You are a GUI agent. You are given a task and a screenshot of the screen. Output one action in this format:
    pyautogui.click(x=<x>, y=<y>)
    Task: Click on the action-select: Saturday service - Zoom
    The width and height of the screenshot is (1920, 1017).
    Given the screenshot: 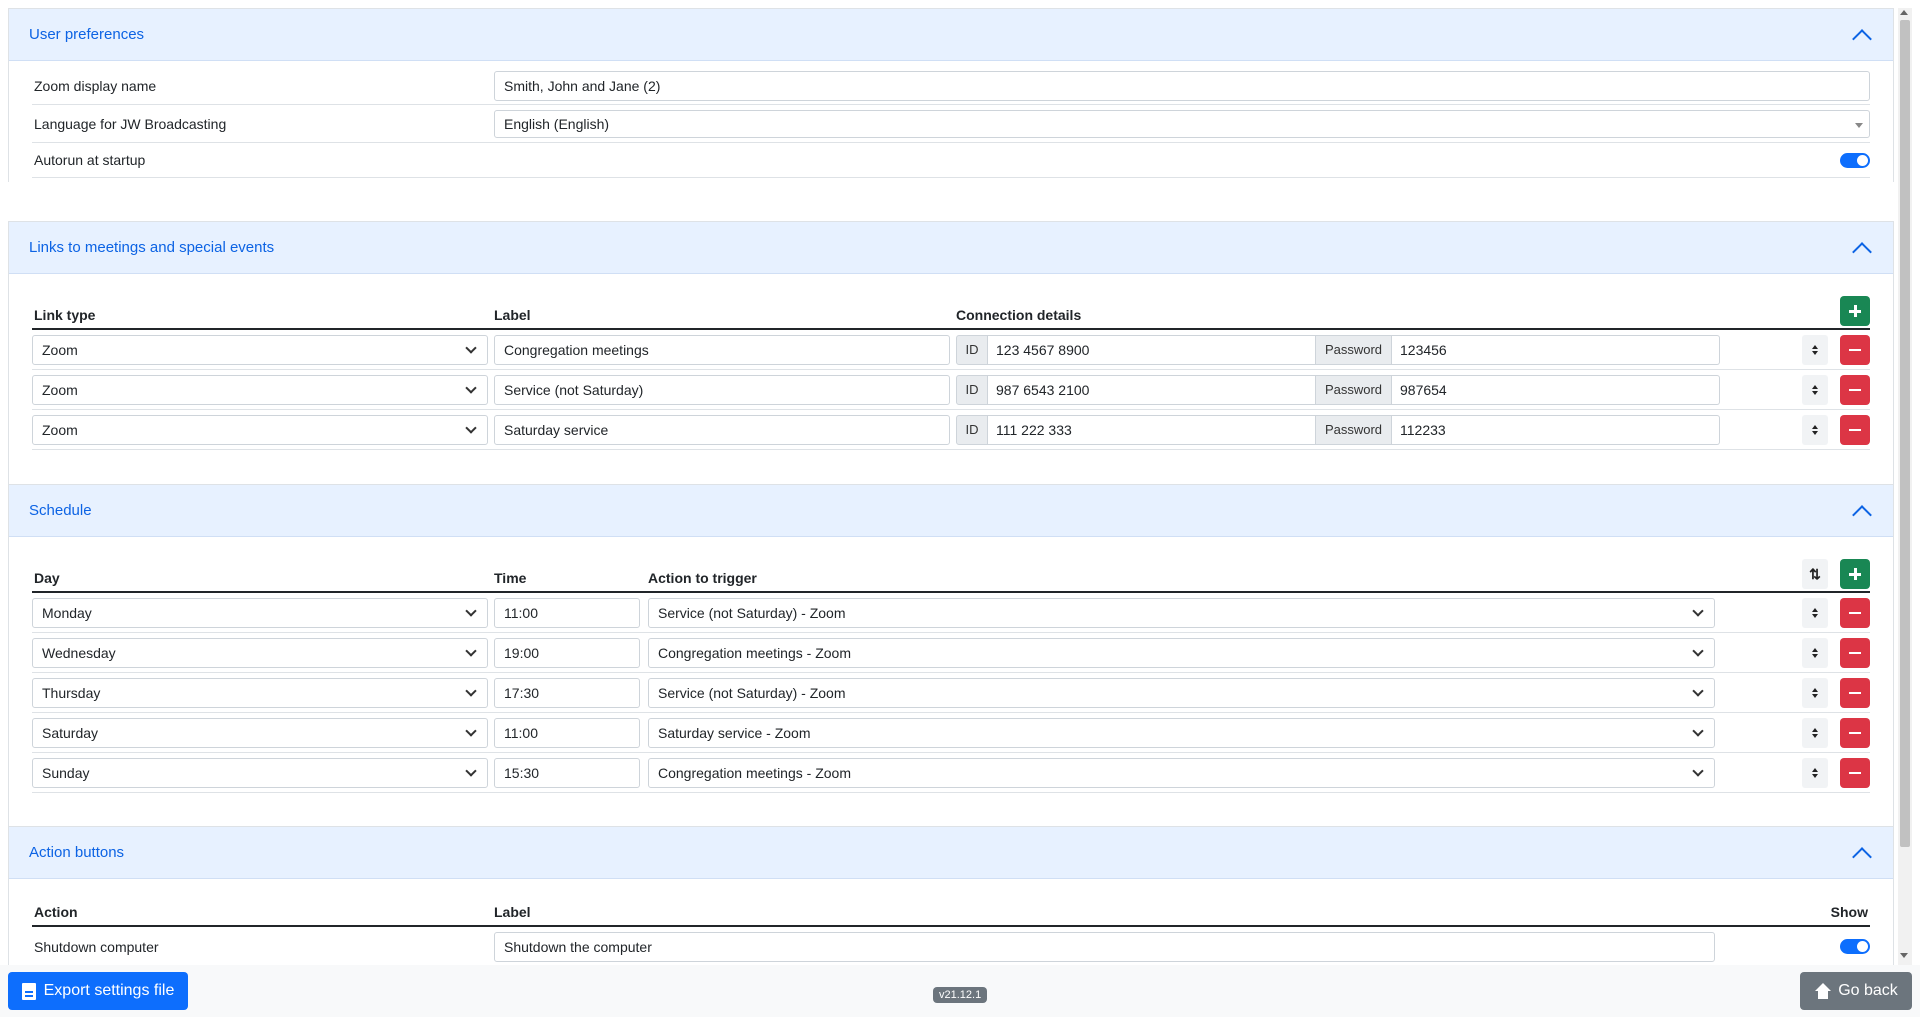 What is the action you would take?
    pyautogui.click(x=1181, y=732)
    